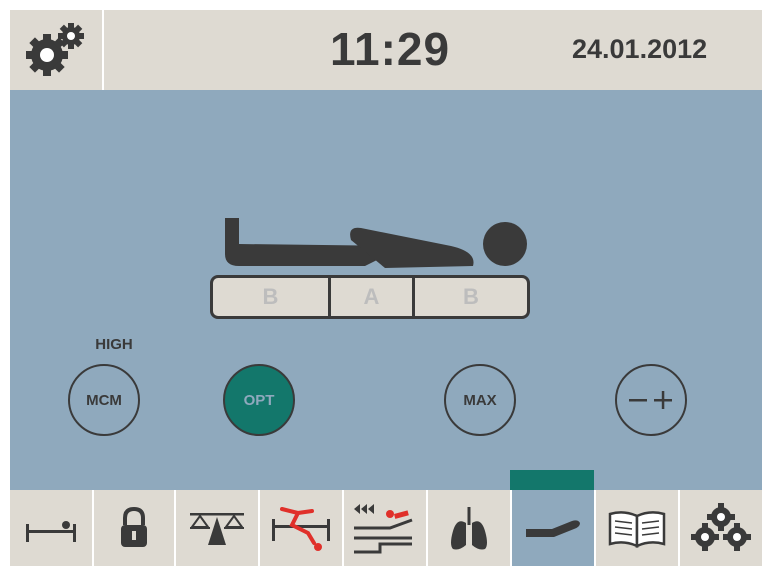 The image size is (762, 566). I want to click on toolbar-manual, so click(636, 528).